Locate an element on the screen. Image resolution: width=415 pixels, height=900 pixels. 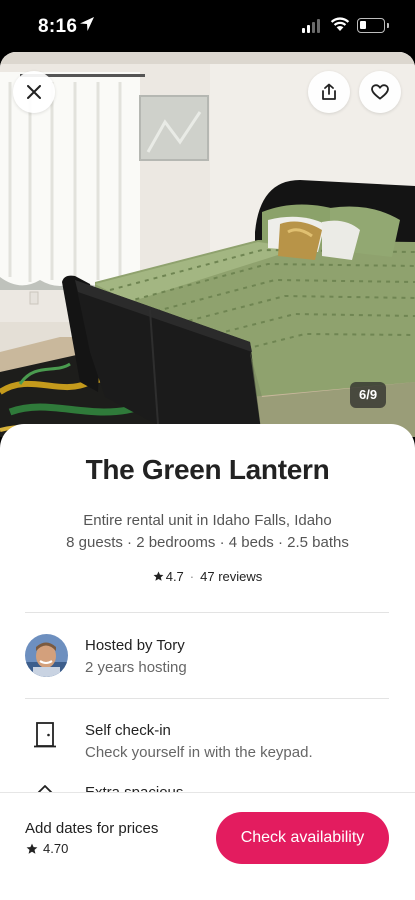
status-time: 8:16 is located at coordinates (58, 26).